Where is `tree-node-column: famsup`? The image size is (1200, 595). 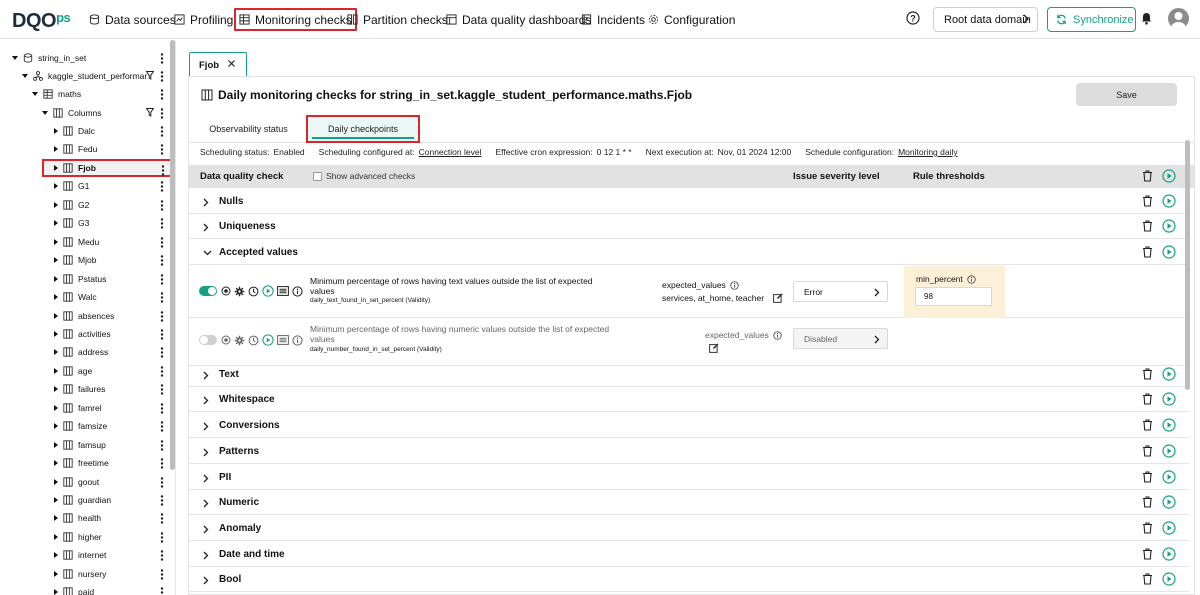 tree-node-column: famsup is located at coordinates (86, 445).